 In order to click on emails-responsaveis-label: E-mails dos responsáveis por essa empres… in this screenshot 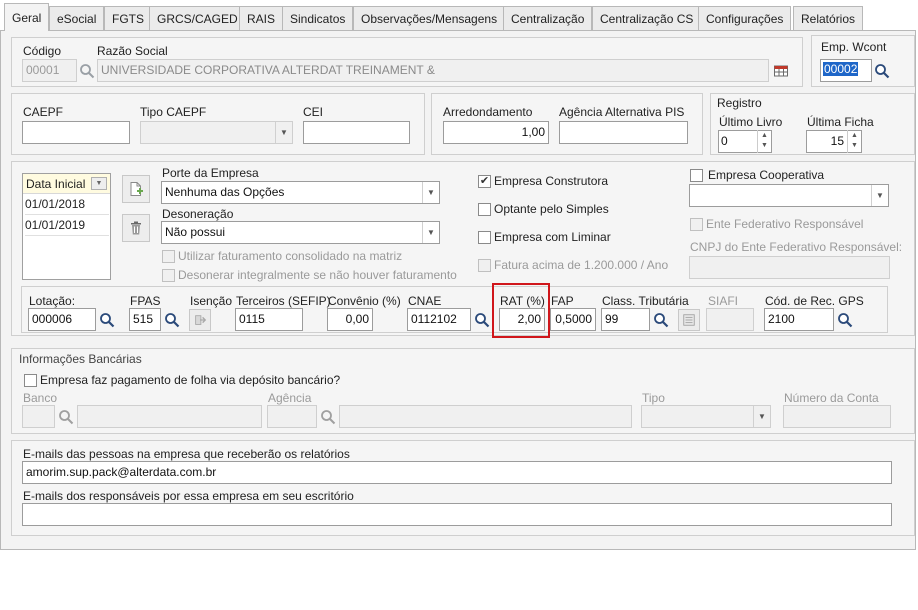, I will do `click(188, 496)`.